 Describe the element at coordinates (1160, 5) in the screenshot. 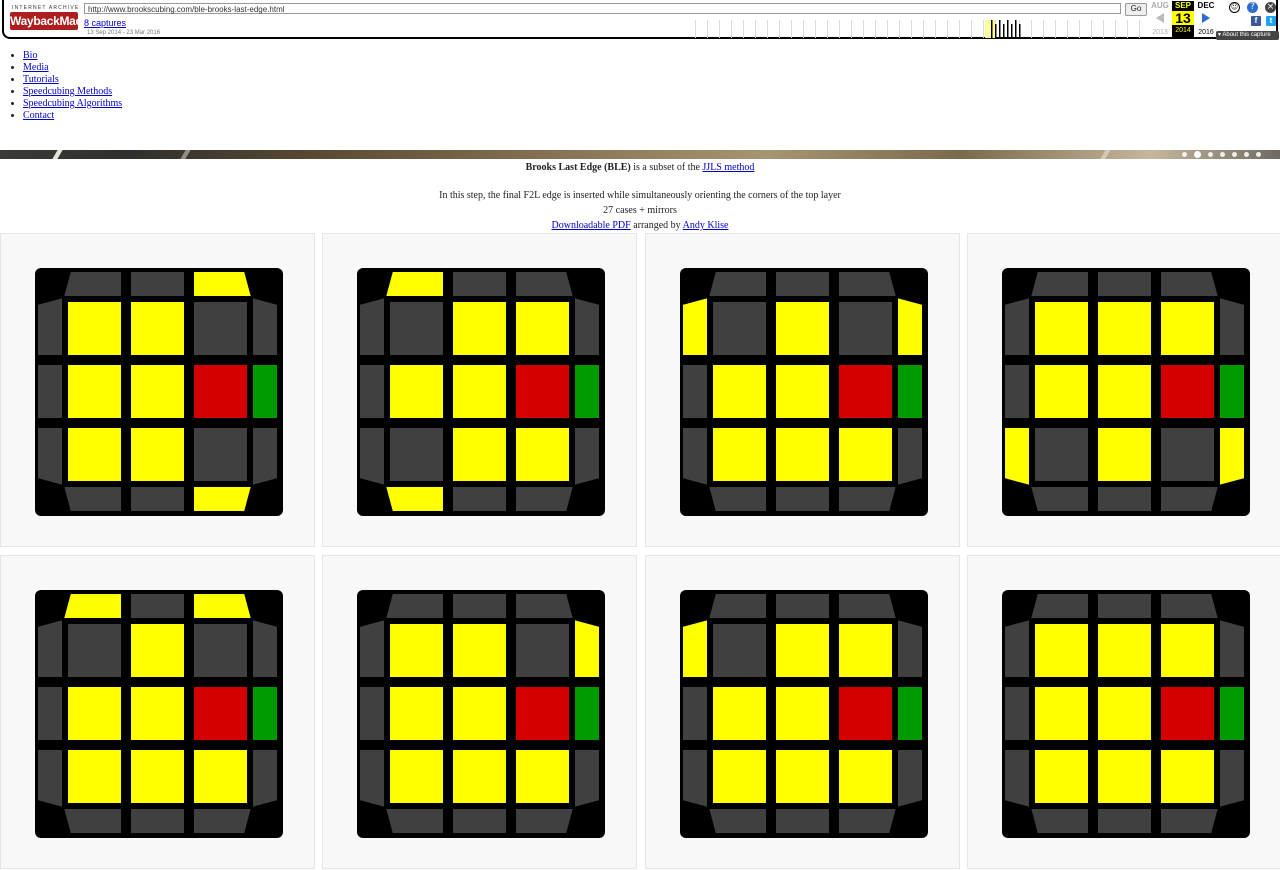

I see `prev-month: AUG` at that location.